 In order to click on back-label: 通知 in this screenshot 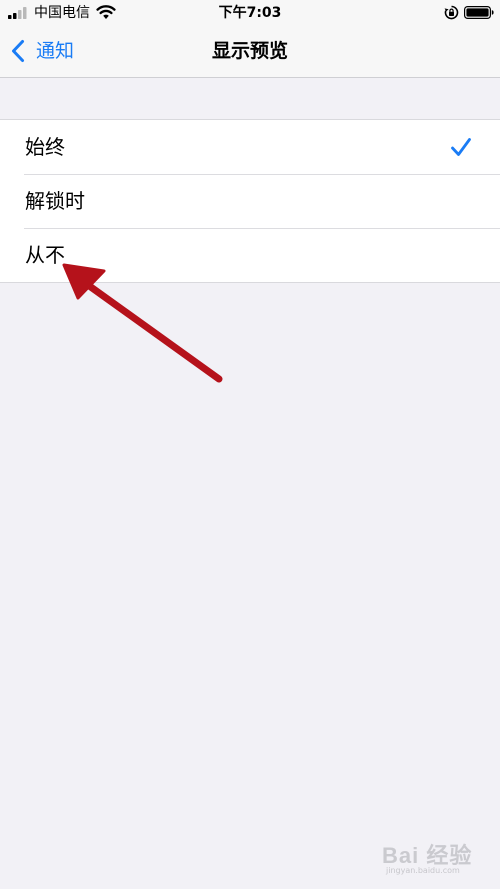, I will do `click(55, 51)`.